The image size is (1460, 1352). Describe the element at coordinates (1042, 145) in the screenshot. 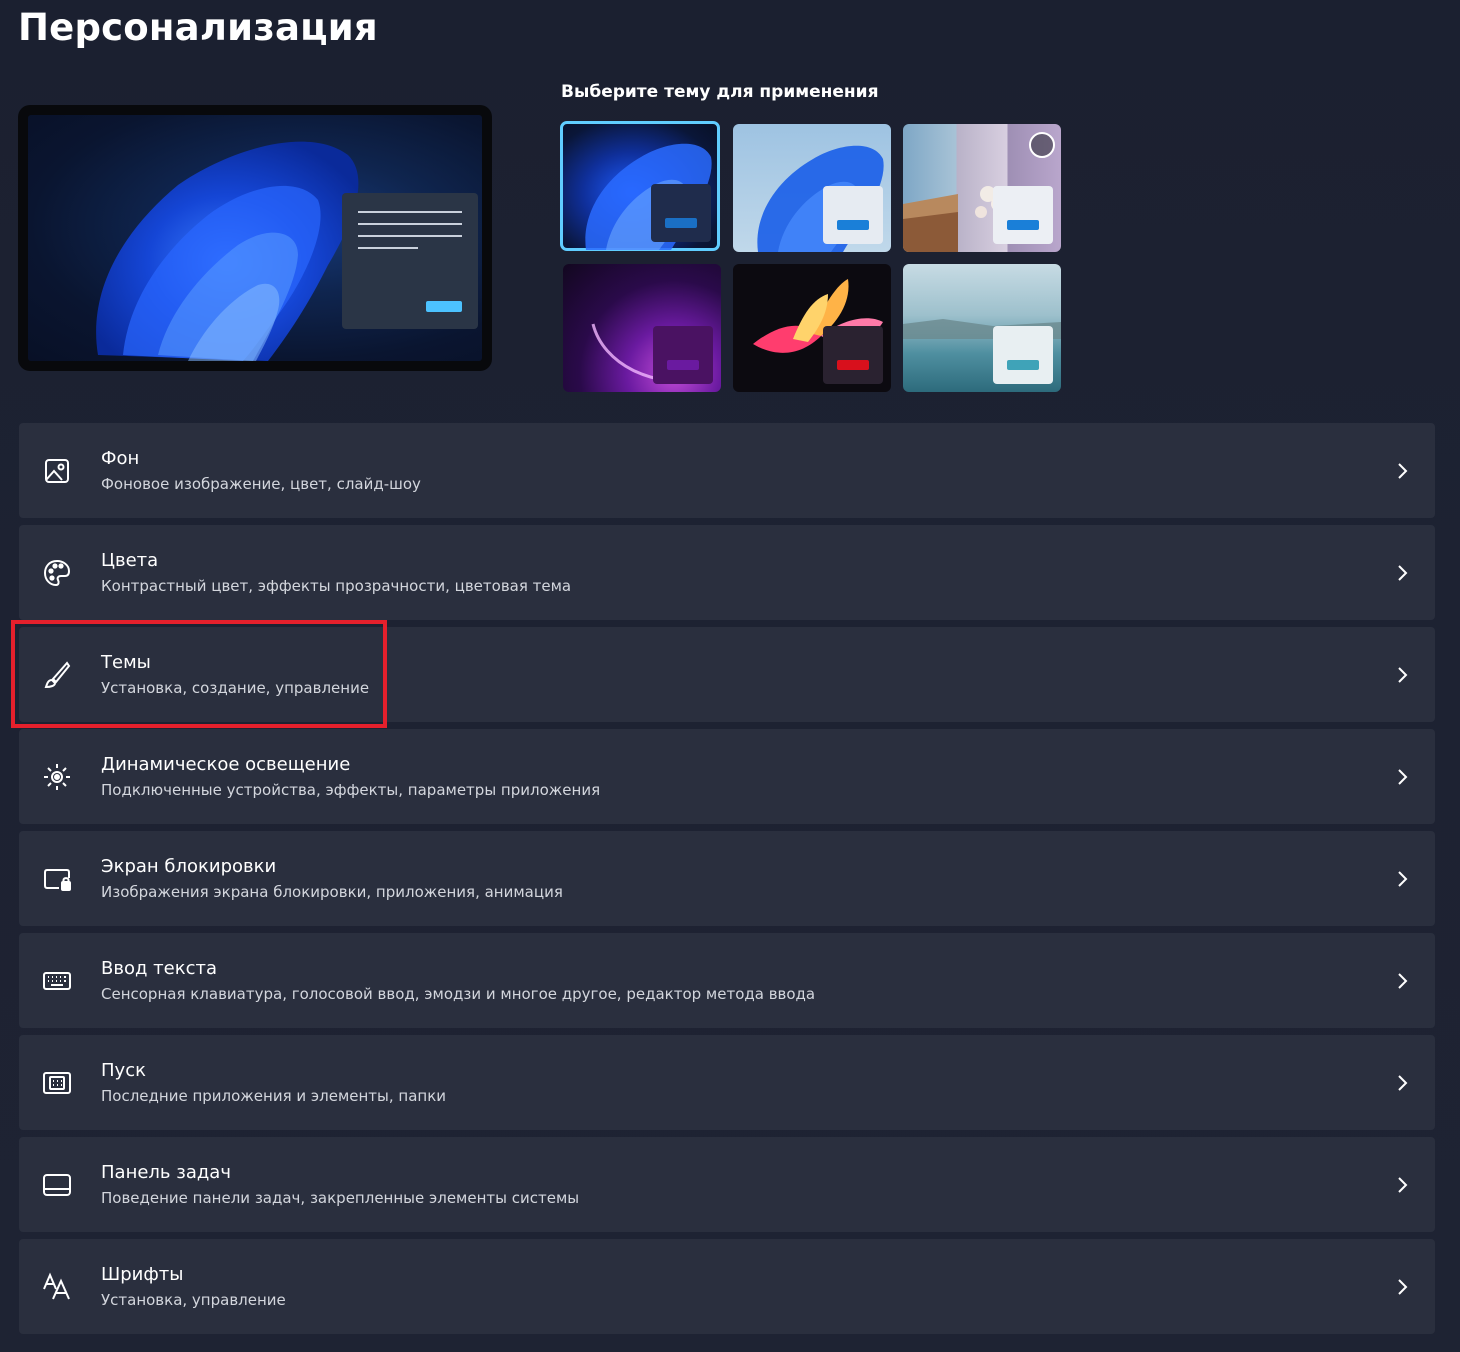

I see `spotlight-badge-icon` at that location.